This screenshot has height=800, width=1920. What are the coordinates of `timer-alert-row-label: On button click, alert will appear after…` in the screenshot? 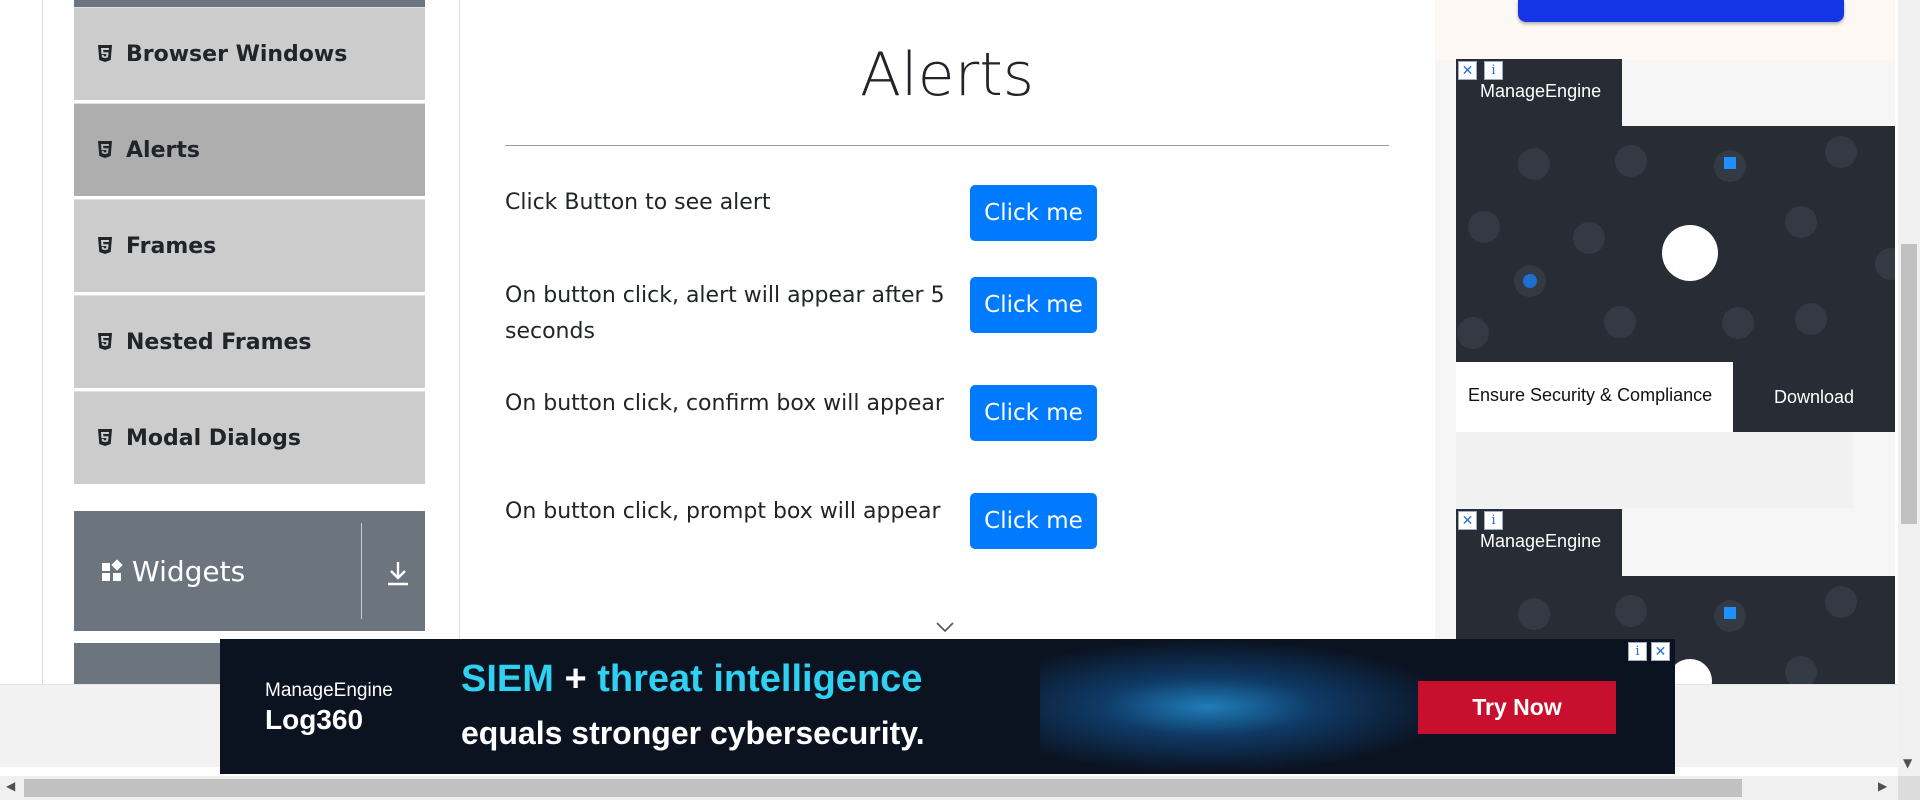 It's located at (725, 313).